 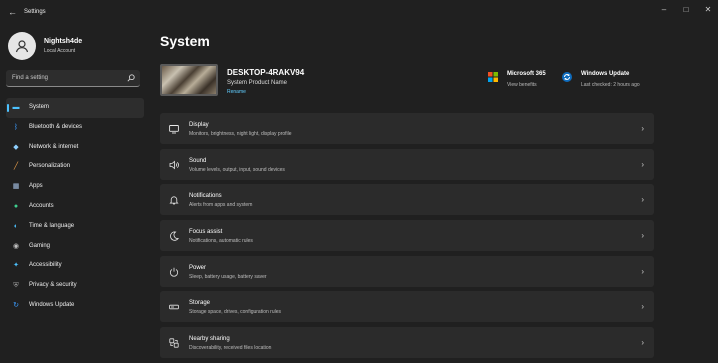 What do you see at coordinates (236, 92) in the screenshot?
I see `rename-link: Rename` at bounding box center [236, 92].